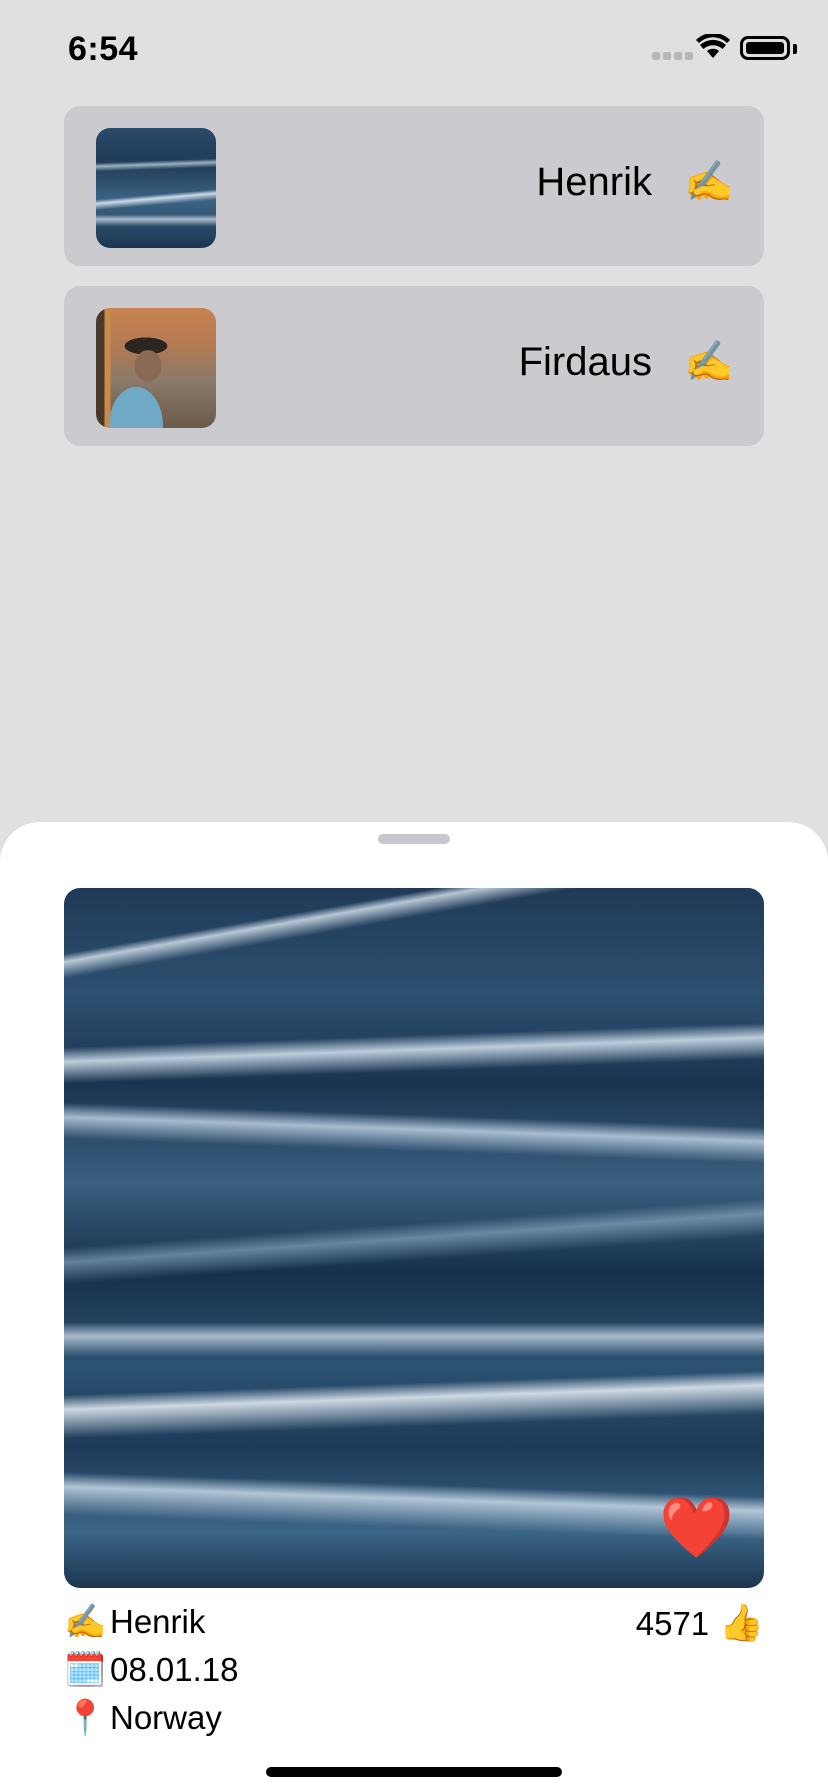 The image size is (828, 1792). I want to click on likes-value: 4571, so click(672, 1623).